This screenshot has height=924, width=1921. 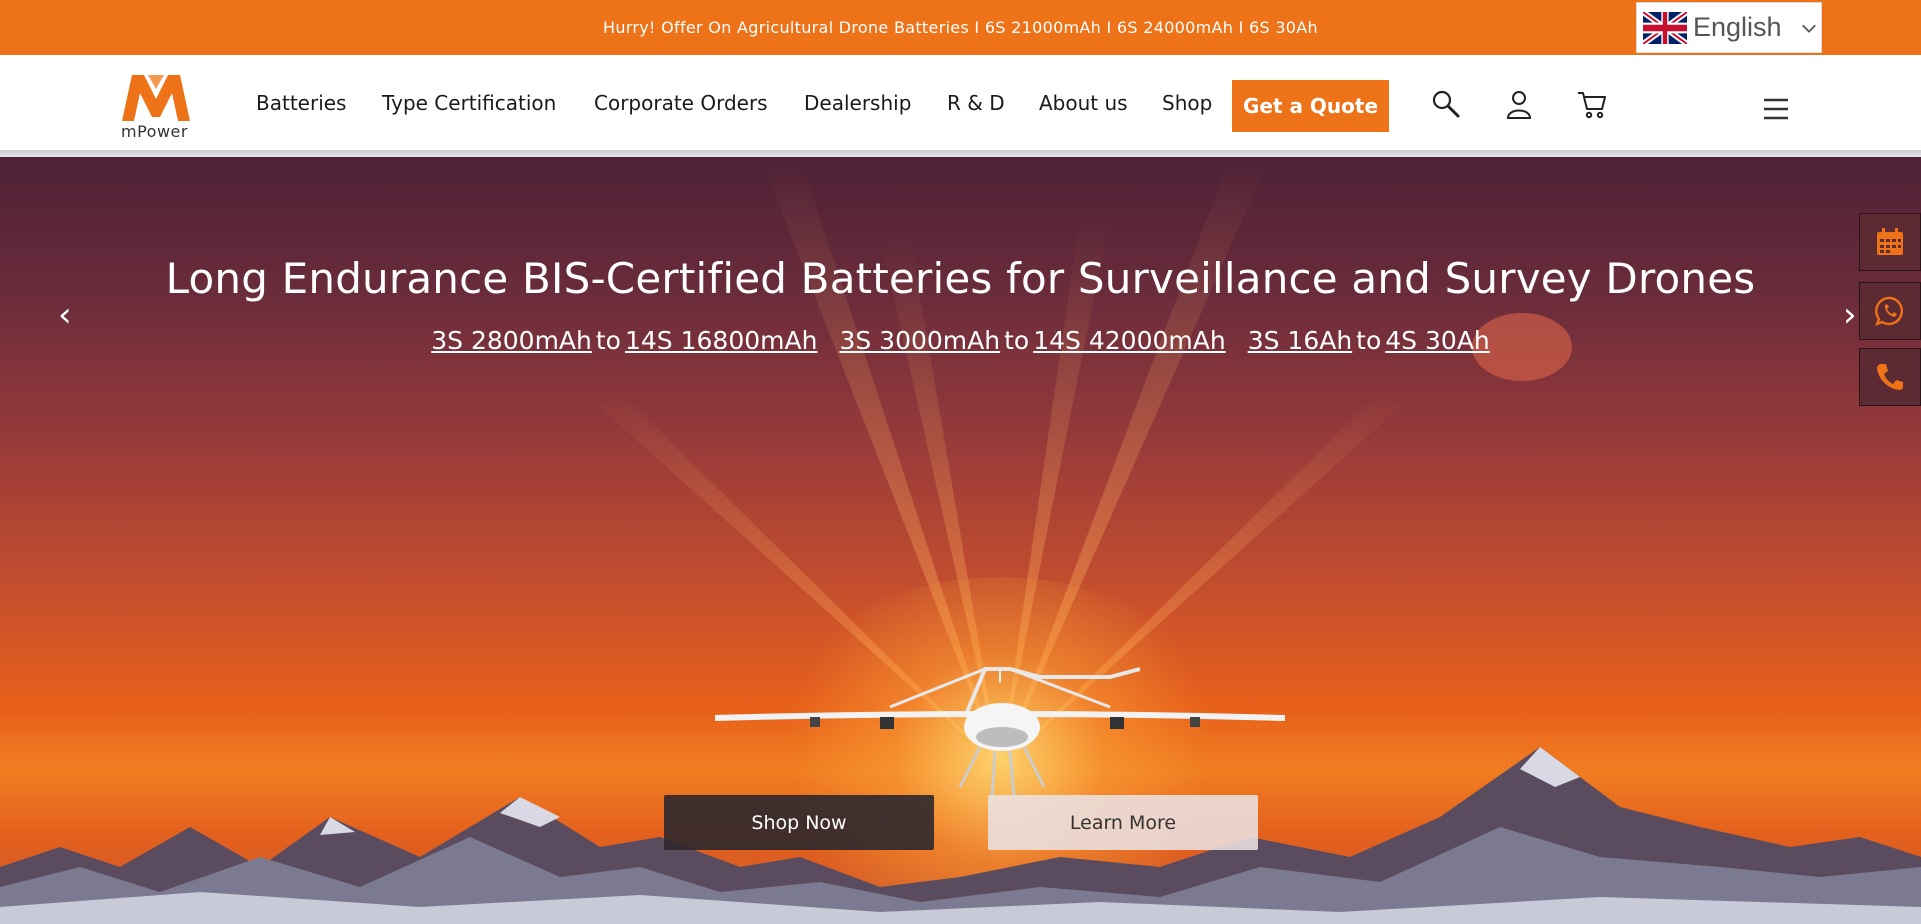 What do you see at coordinates (976, 103) in the screenshot?
I see `nav-r-and-d: R & D` at bounding box center [976, 103].